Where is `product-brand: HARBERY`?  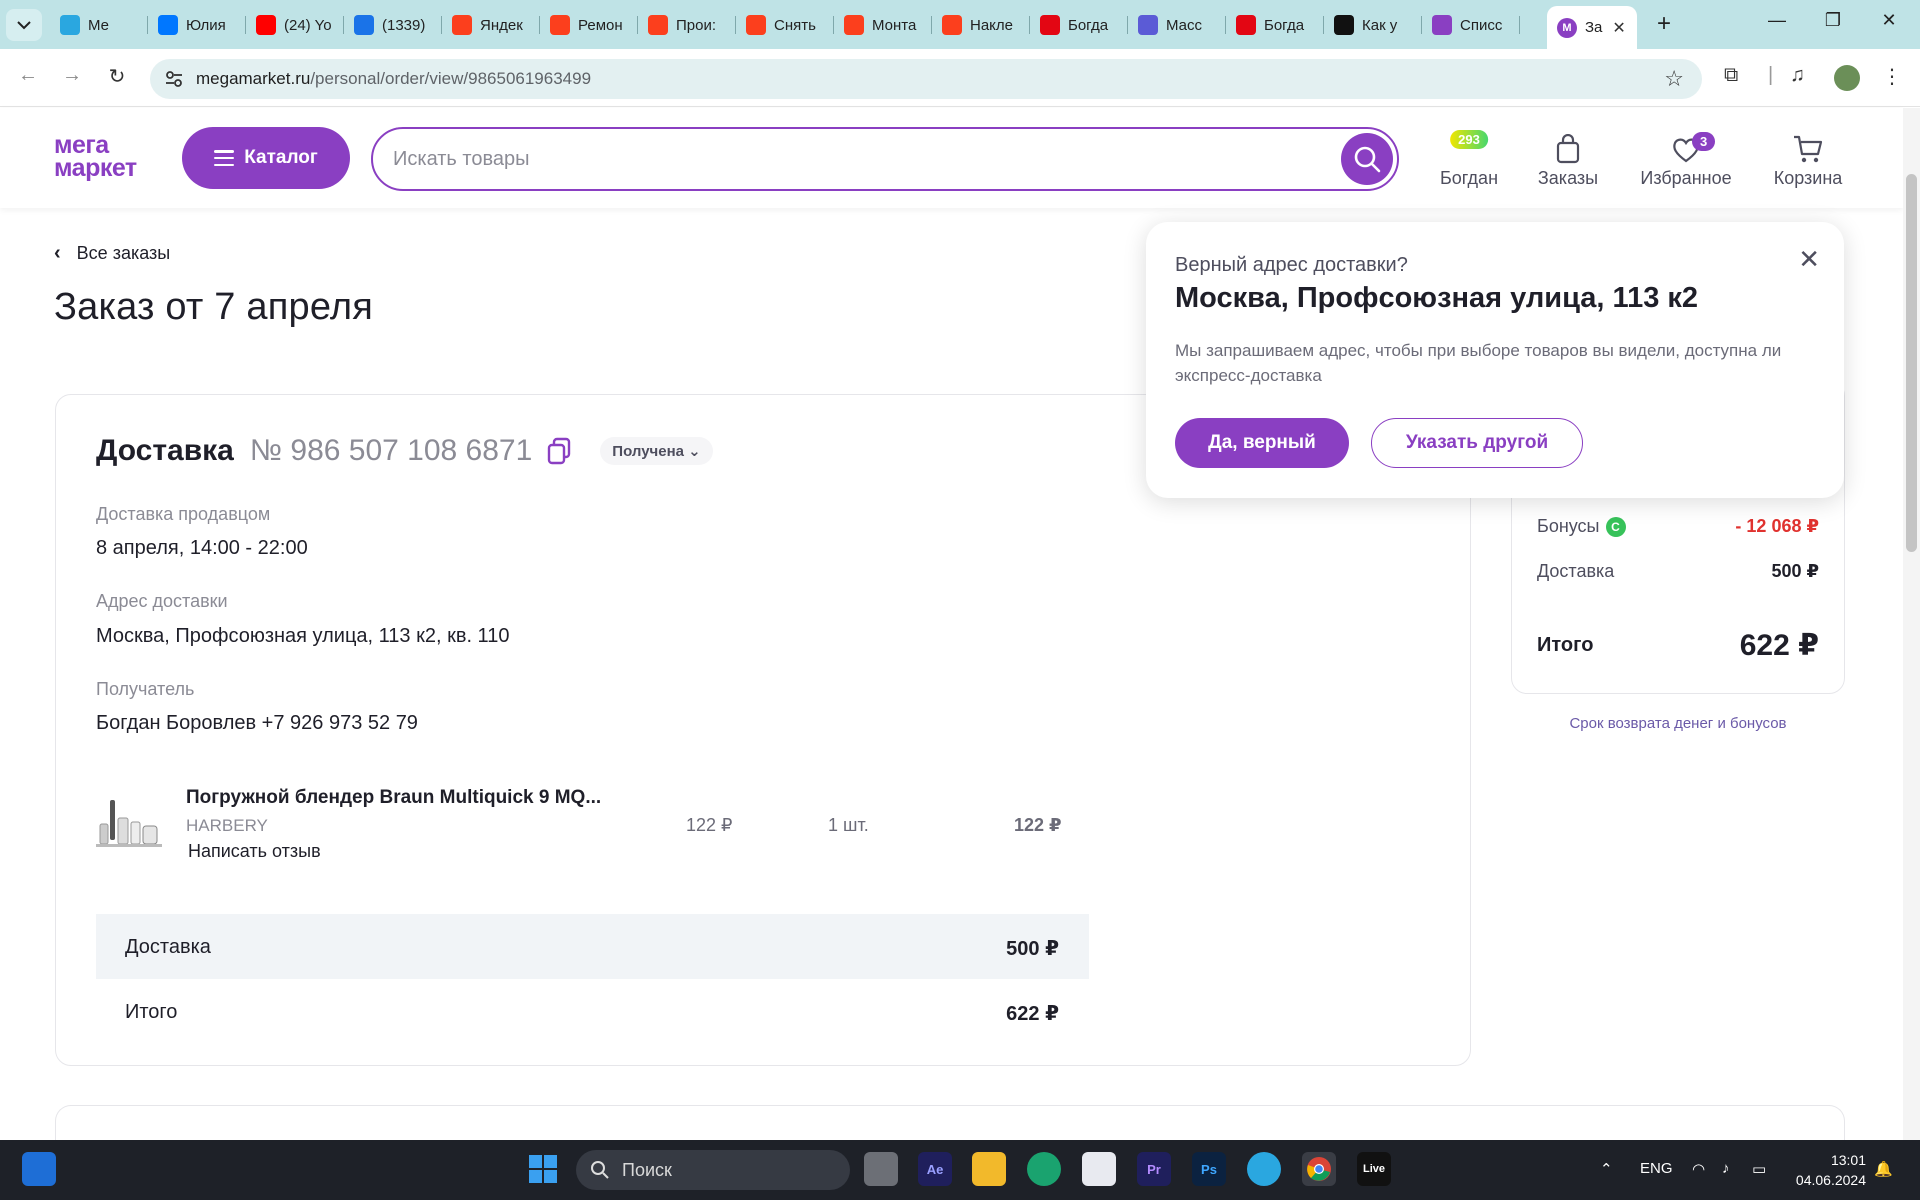
product-brand: HARBERY is located at coordinates (227, 826).